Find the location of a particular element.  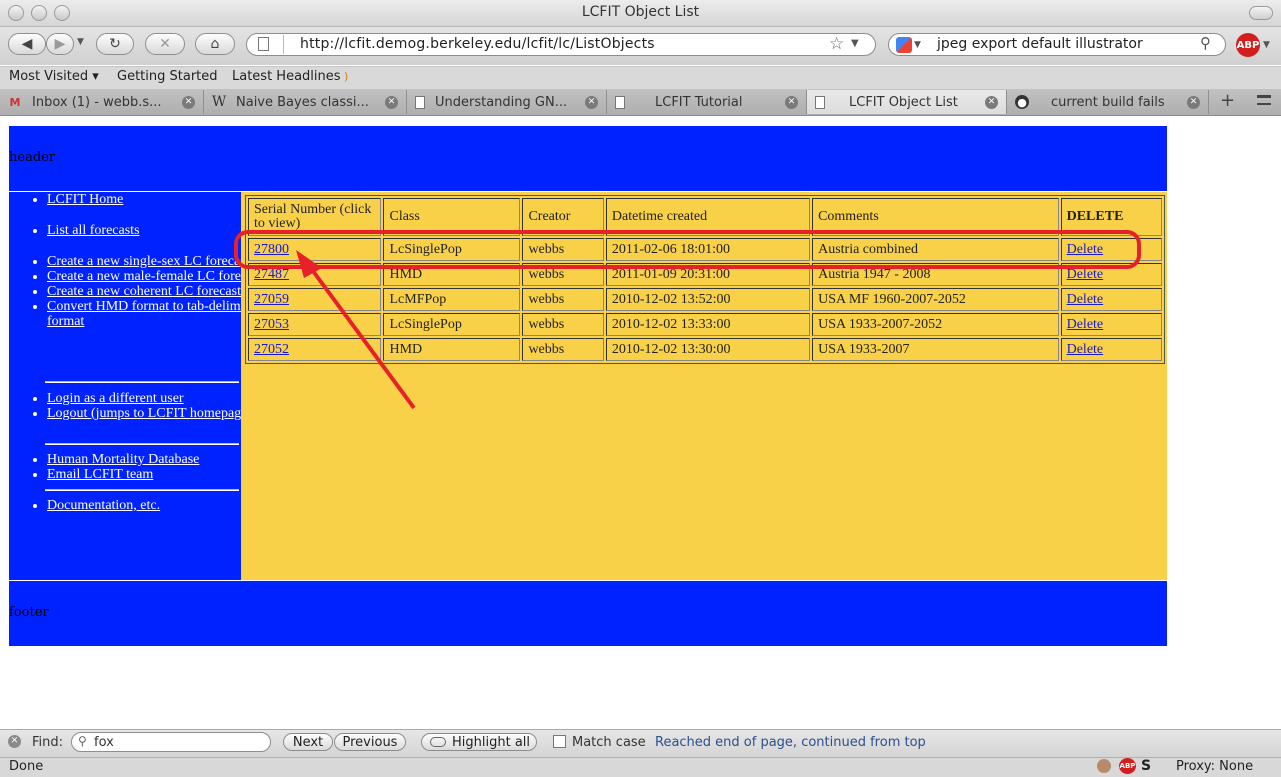

sidebar-link-login: Login as a different user is located at coordinates (115, 398).